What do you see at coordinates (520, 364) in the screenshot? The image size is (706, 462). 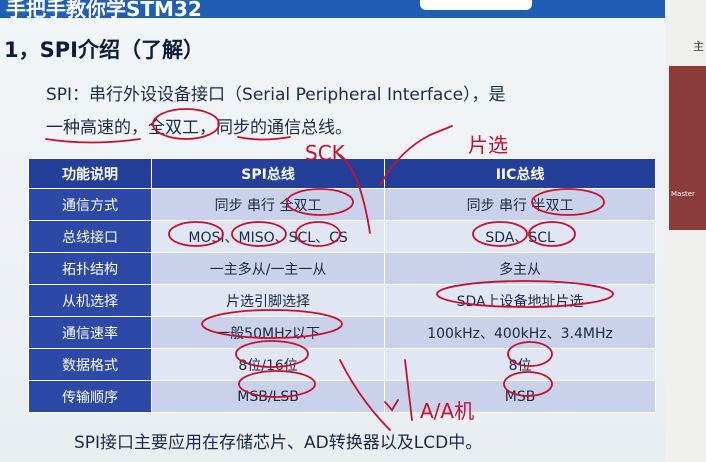 I see `iic-cell: 8位` at bounding box center [520, 364].